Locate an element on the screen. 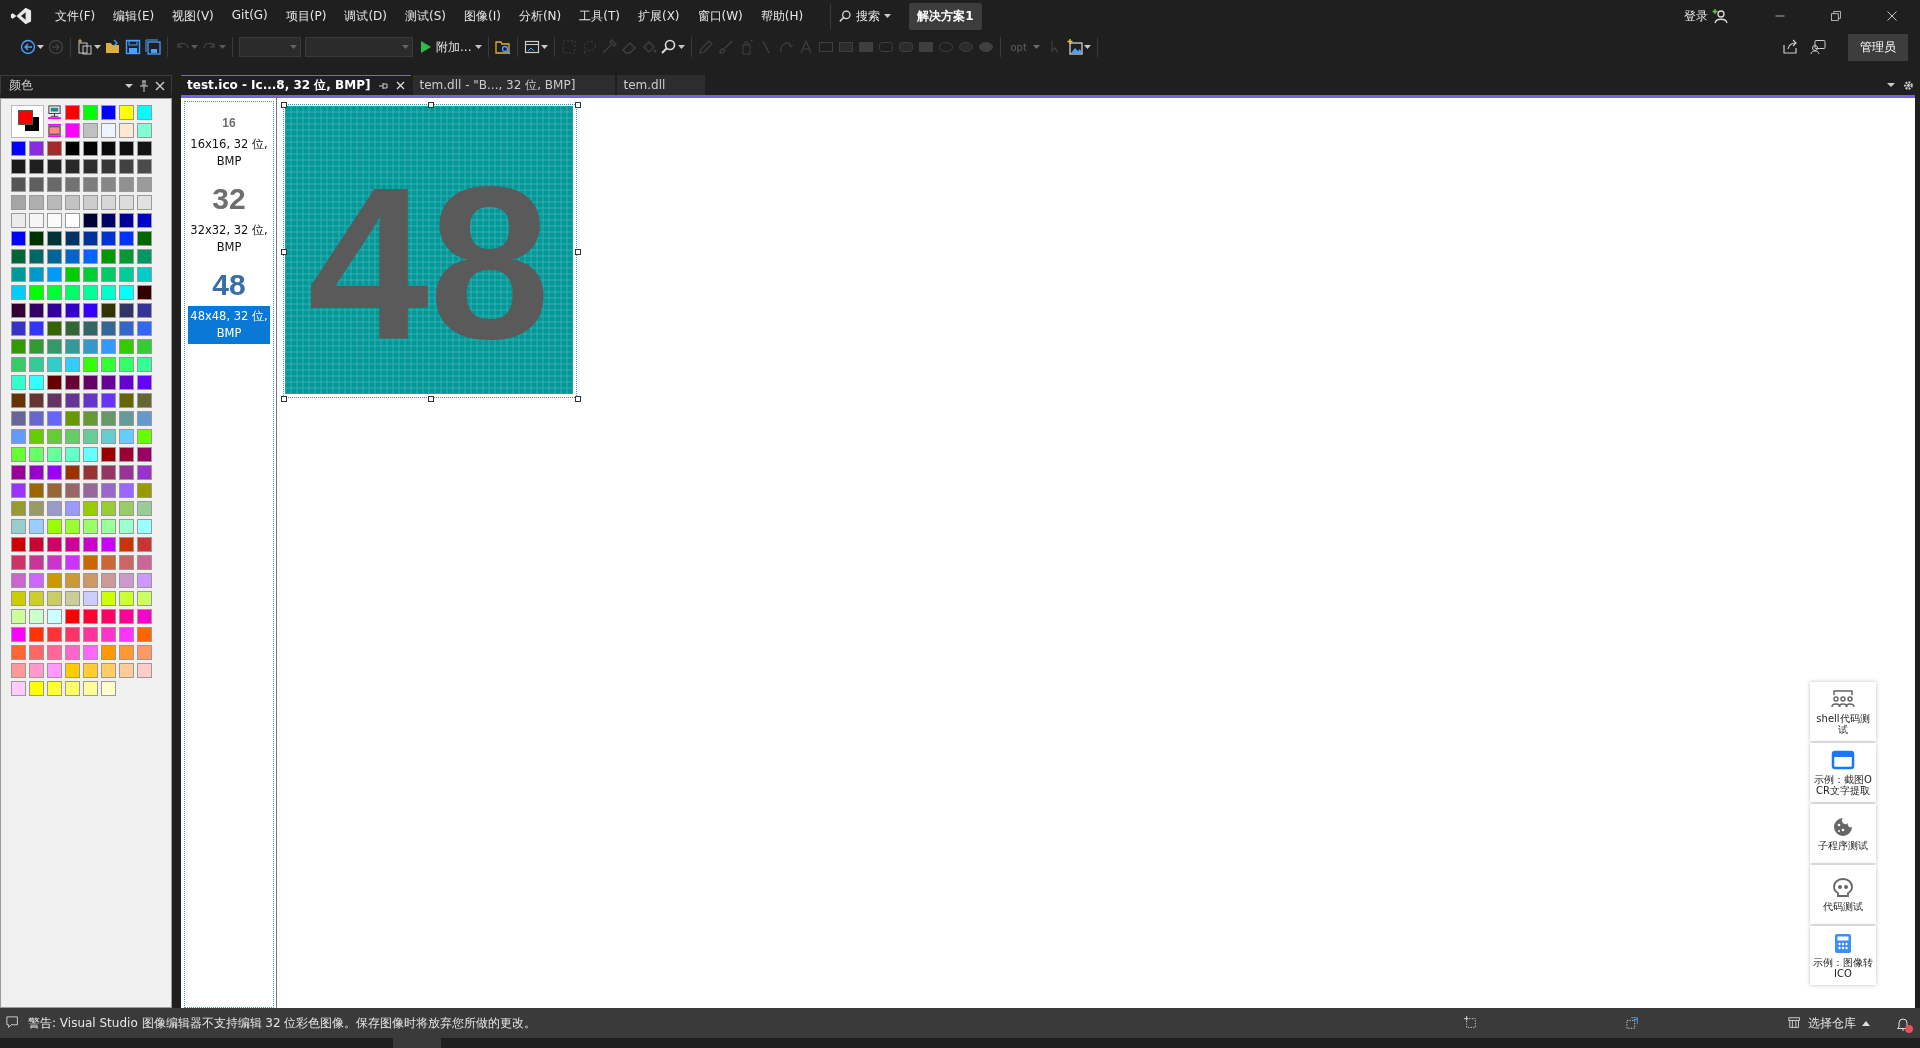  tool-card: 子程序测试 is located at coordinates (1843, 833).